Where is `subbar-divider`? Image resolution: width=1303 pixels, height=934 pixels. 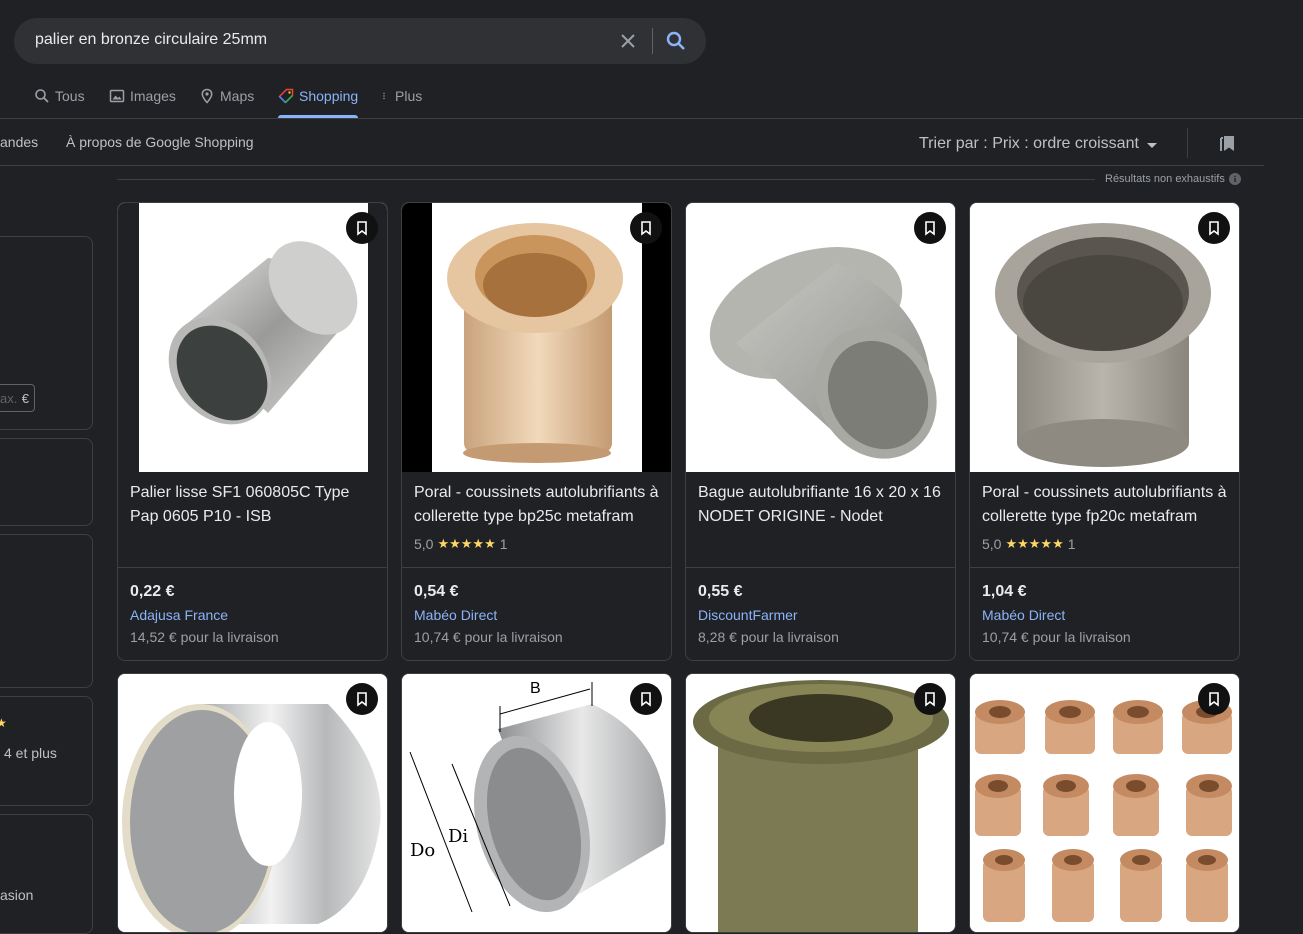 subbar-divider is located at coordinates (632, 165).